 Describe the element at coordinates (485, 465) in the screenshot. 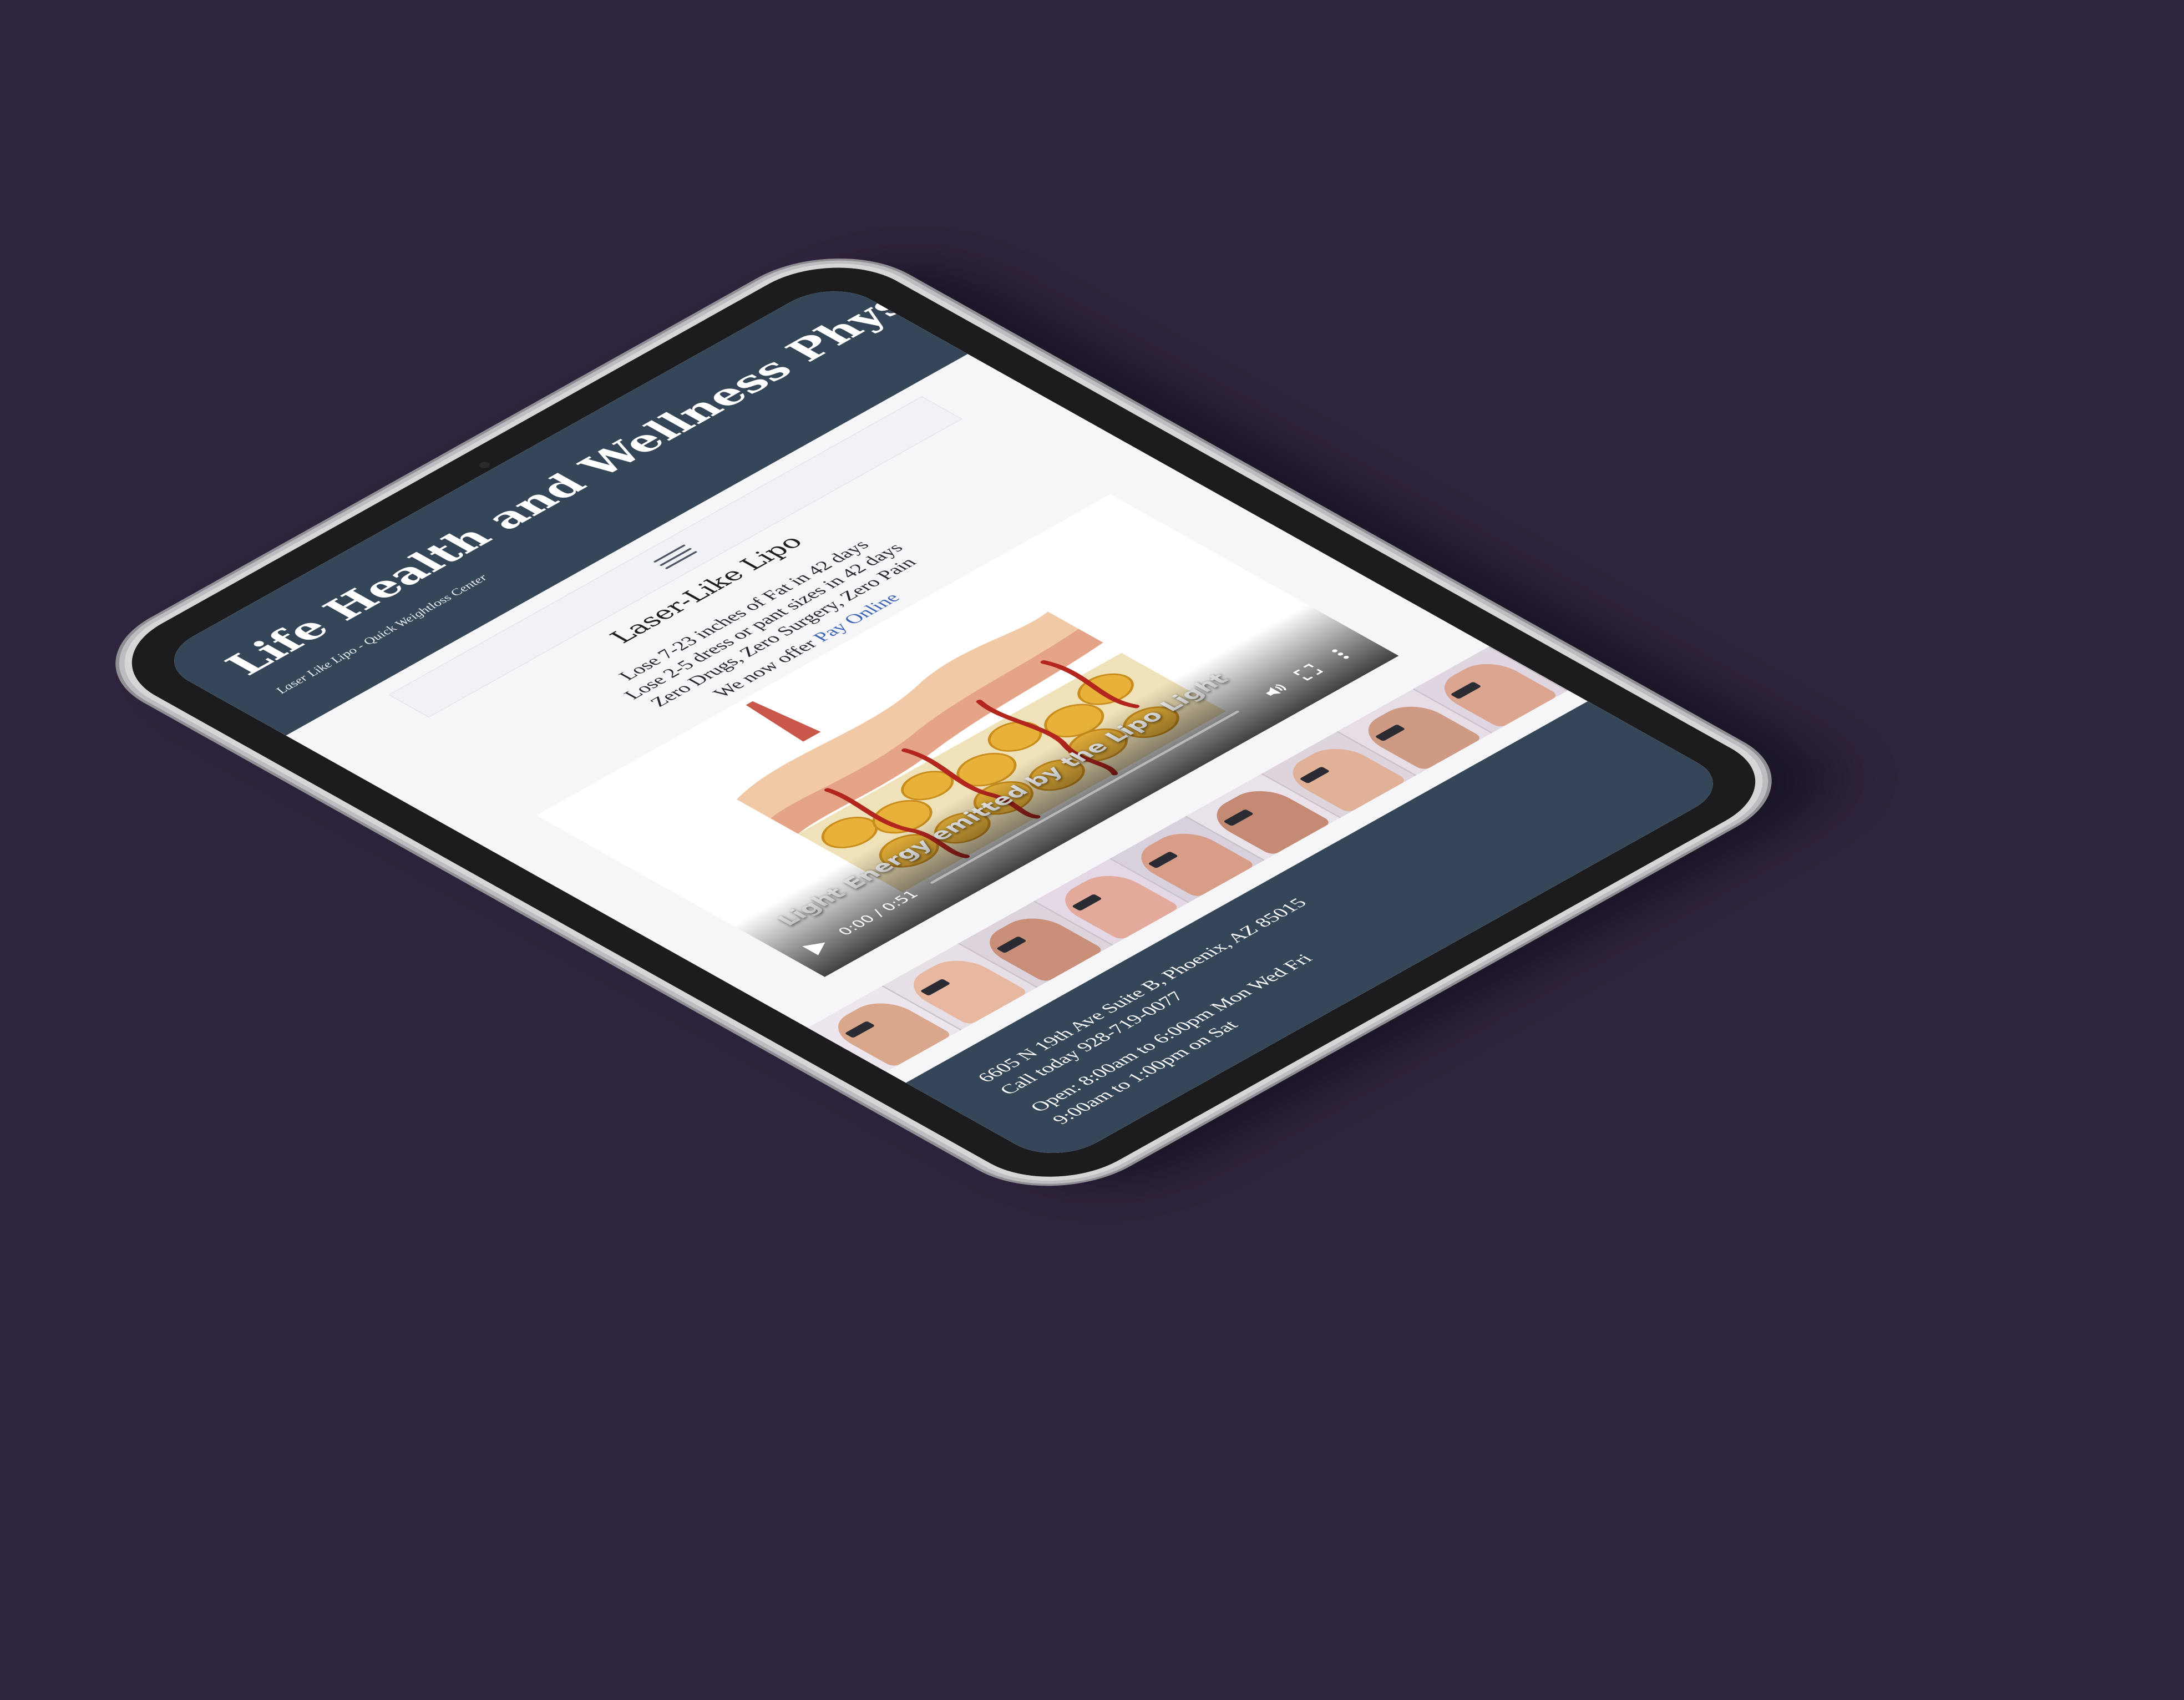

I see `camera-icon` at that location.